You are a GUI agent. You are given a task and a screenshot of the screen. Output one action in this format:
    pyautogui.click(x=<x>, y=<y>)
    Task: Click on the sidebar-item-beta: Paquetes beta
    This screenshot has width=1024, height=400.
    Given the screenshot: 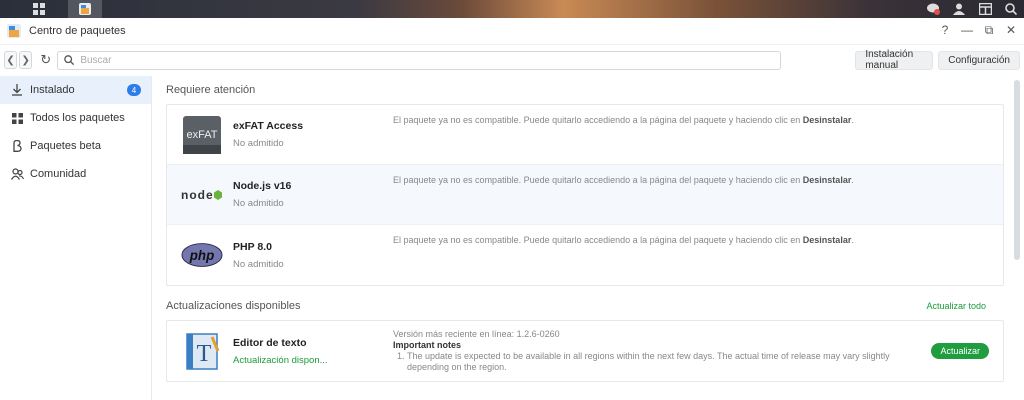 What is the action you would take?
    pyautogui.click(x=75, y=146)
    